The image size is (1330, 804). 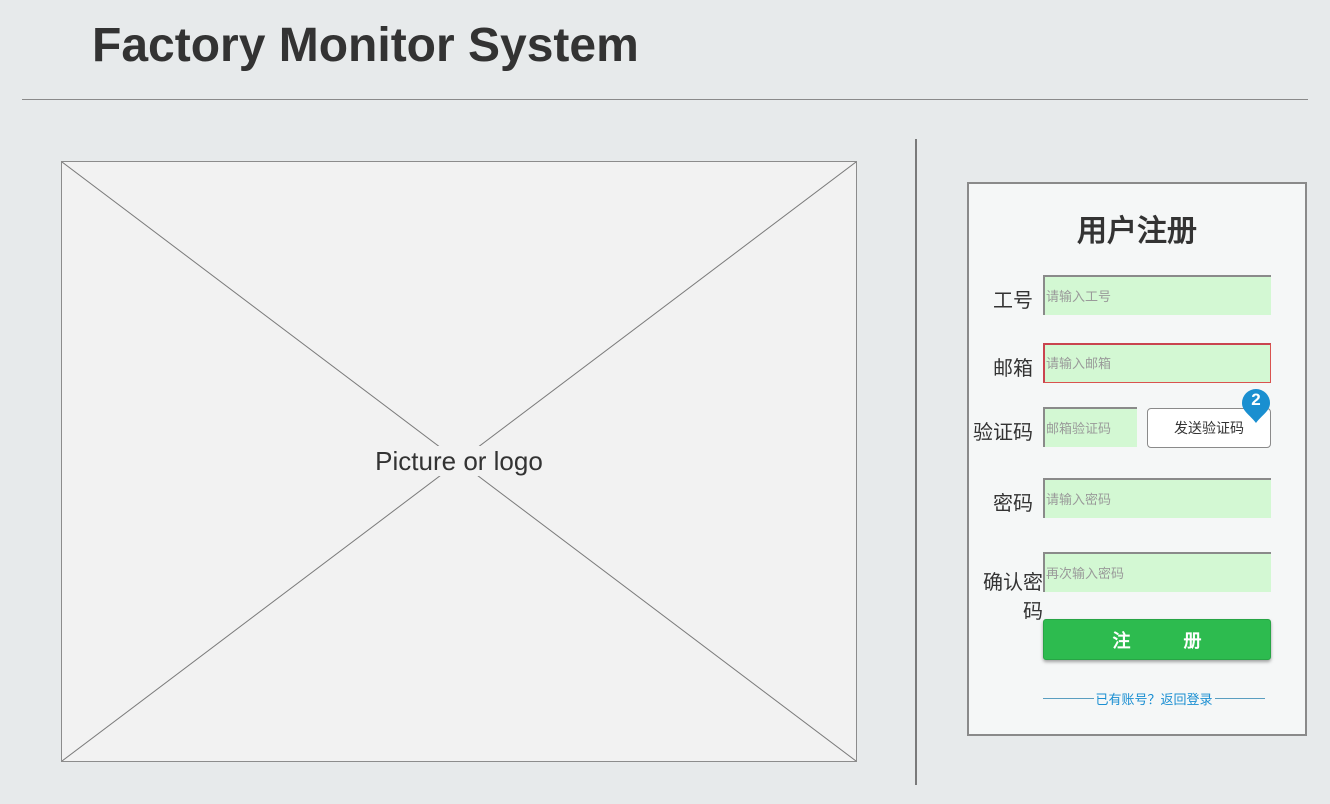 What do you see at coordinates (1013, 597) in the screenshot?
I see `confirm-password-label: 确认密码` at bounding box center [1013, 597].